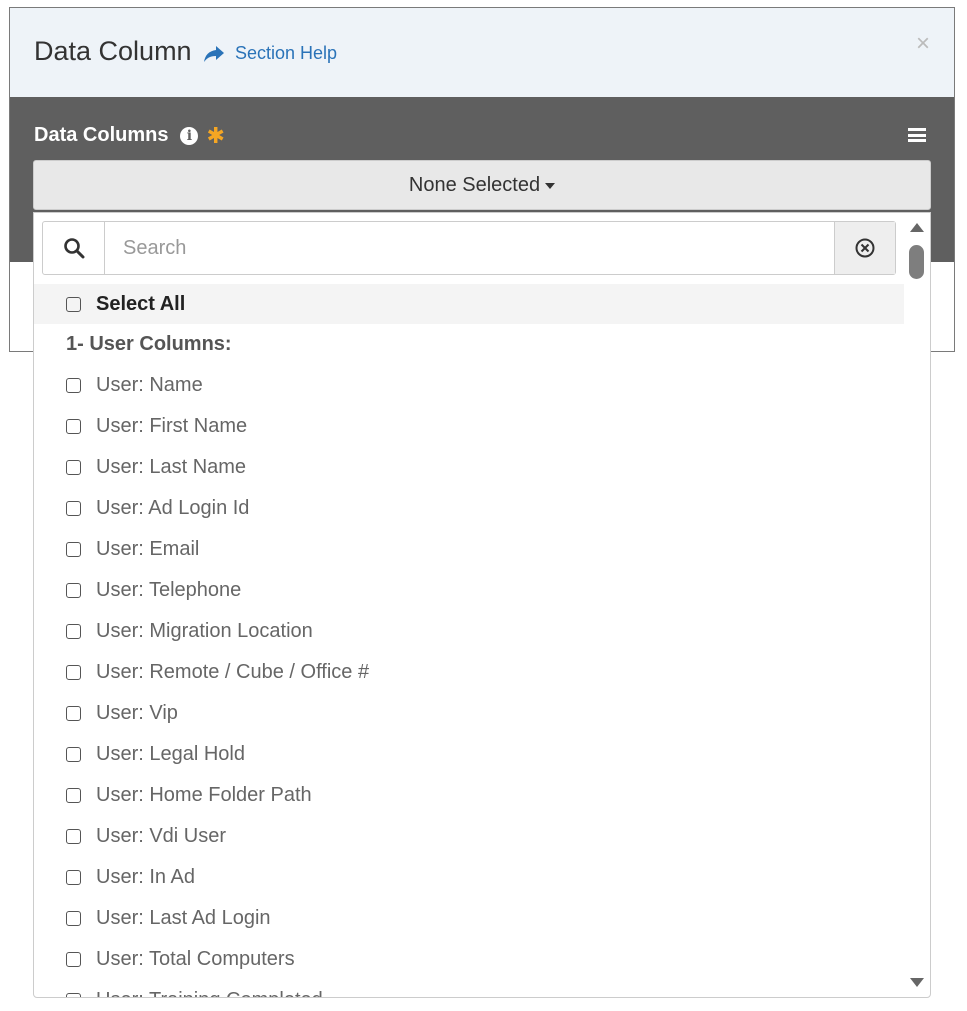 The image size is (967, 1011). Describe the element at coordinates (469, 918) in the screenshot. I see `list-item: User: Last Ad Login` at that location.